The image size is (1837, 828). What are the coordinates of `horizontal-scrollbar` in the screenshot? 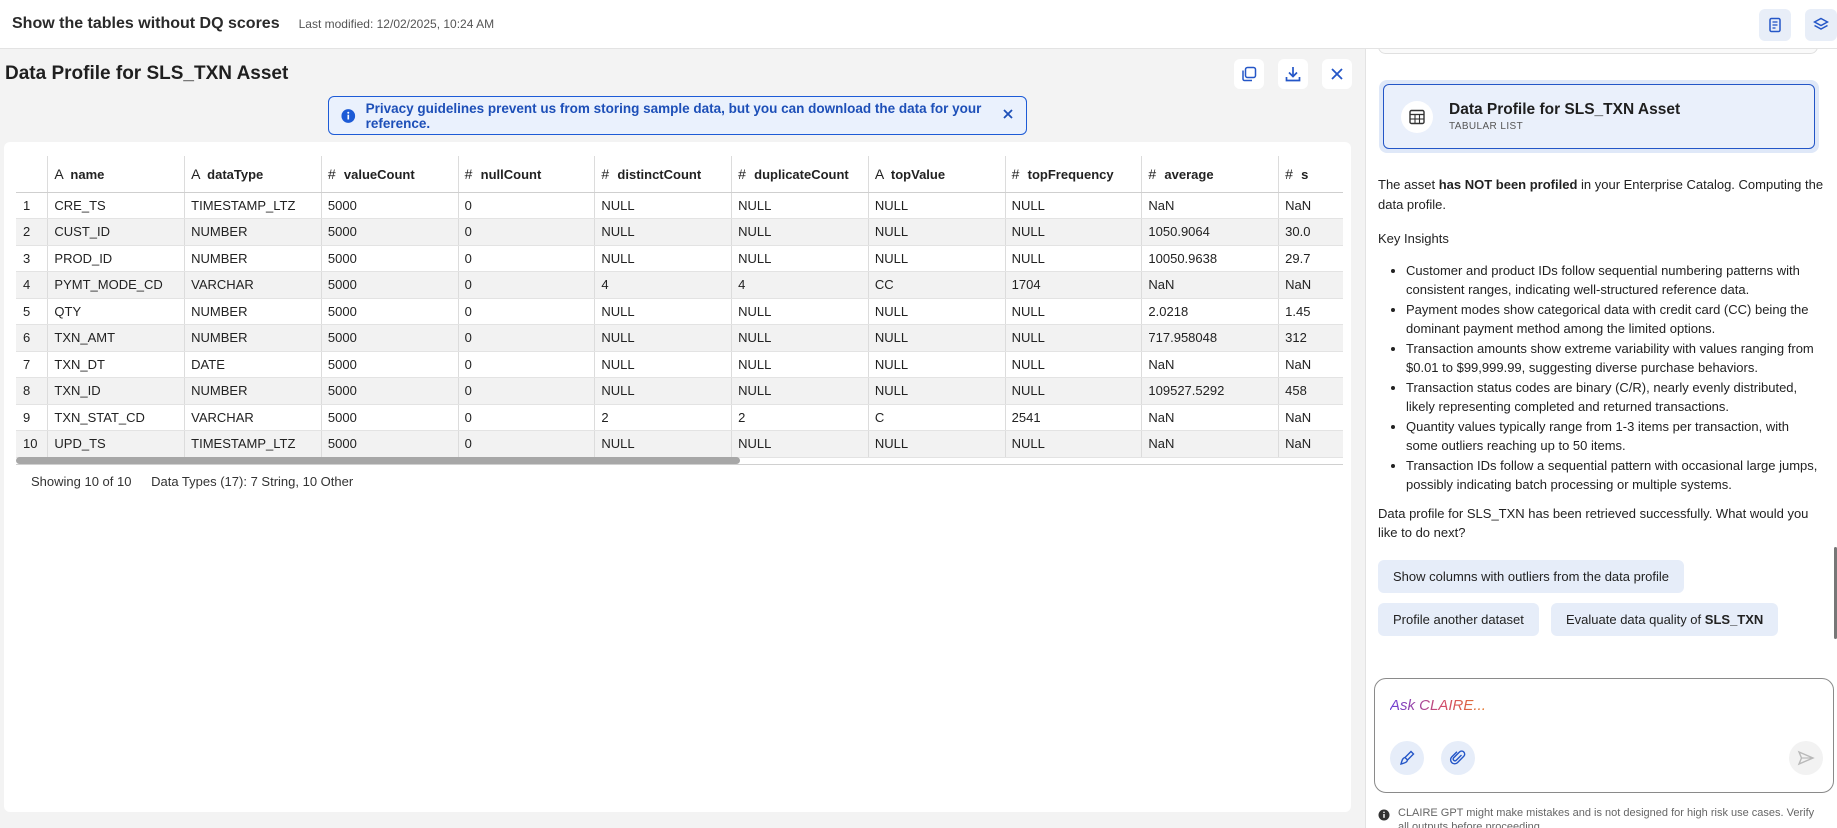 It's located at (679, 461).